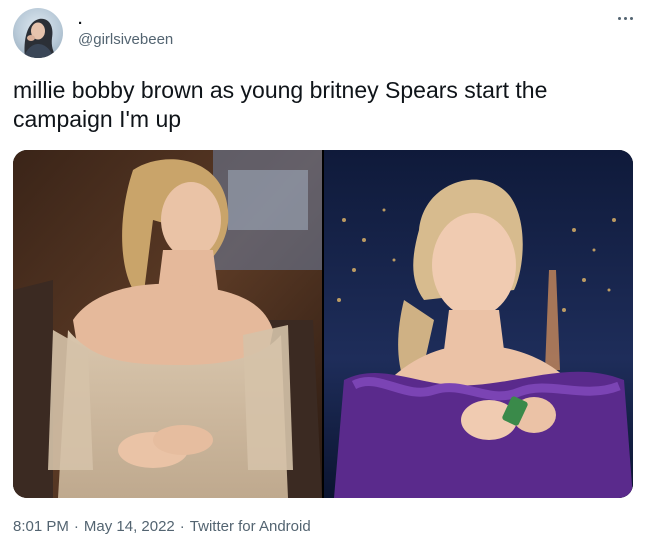 This screenshot has height=542, width=650. Describe the element at coordinates (125, 40) in the screenshot. I see `user-handle: @girlsivebeen` at that location.